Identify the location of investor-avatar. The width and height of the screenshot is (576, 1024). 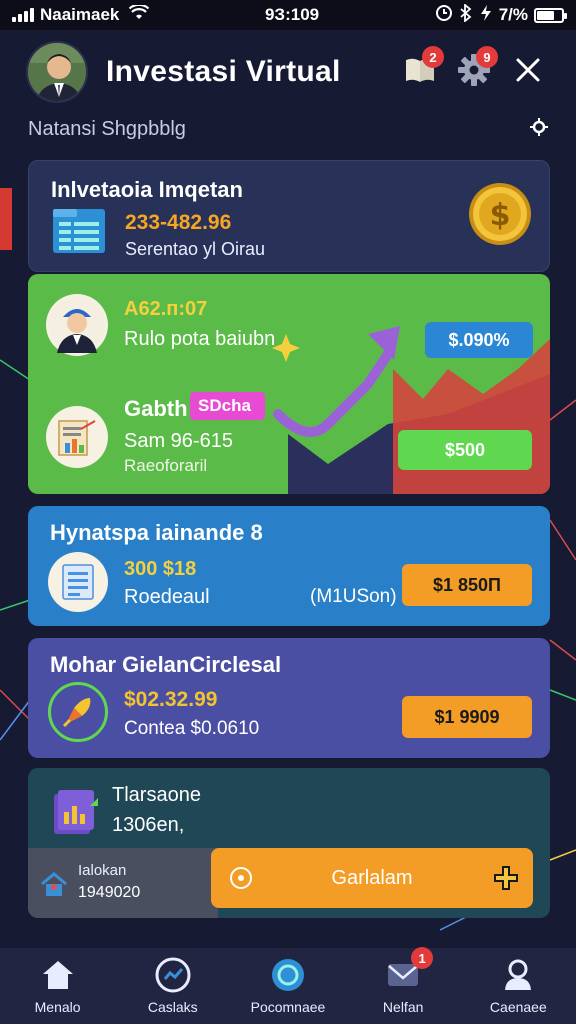
(77, 325).